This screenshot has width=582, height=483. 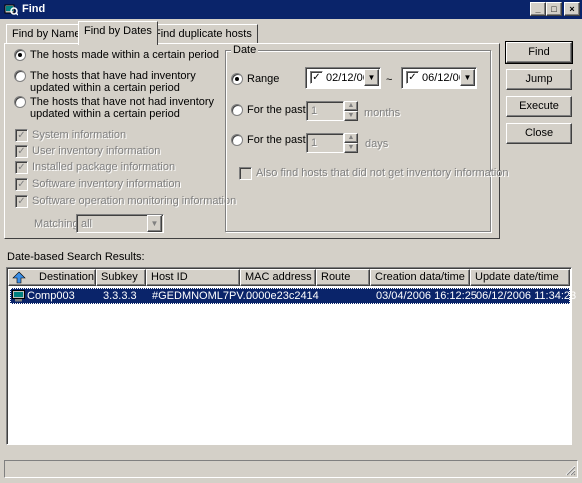 I want to click on radio-inventory-updated-label-2: updated within a certain period, so click(x=105, y=88).